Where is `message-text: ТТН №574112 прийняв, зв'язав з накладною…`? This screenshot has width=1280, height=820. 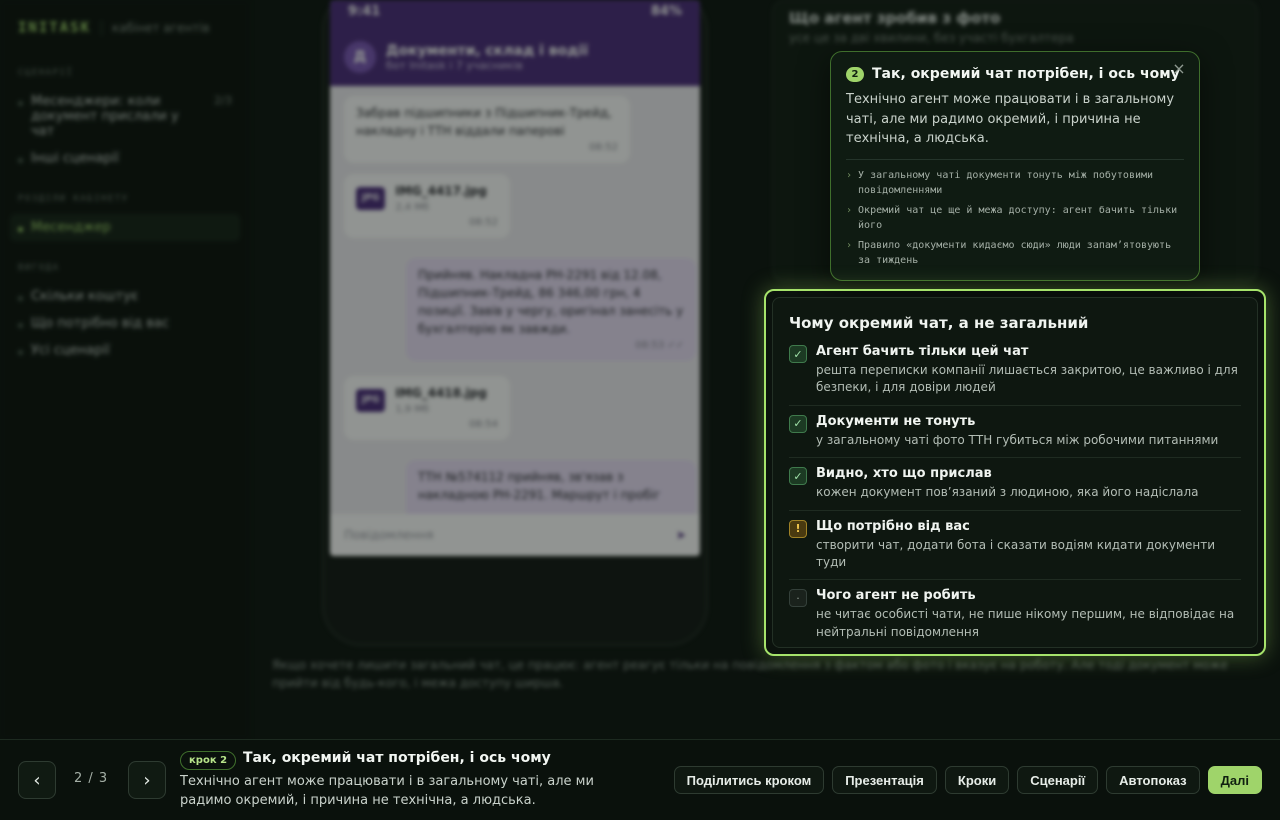 message-text: ТТН №574112 прийняв, зв'язав з накладною… is located at coordinates (539, 486).